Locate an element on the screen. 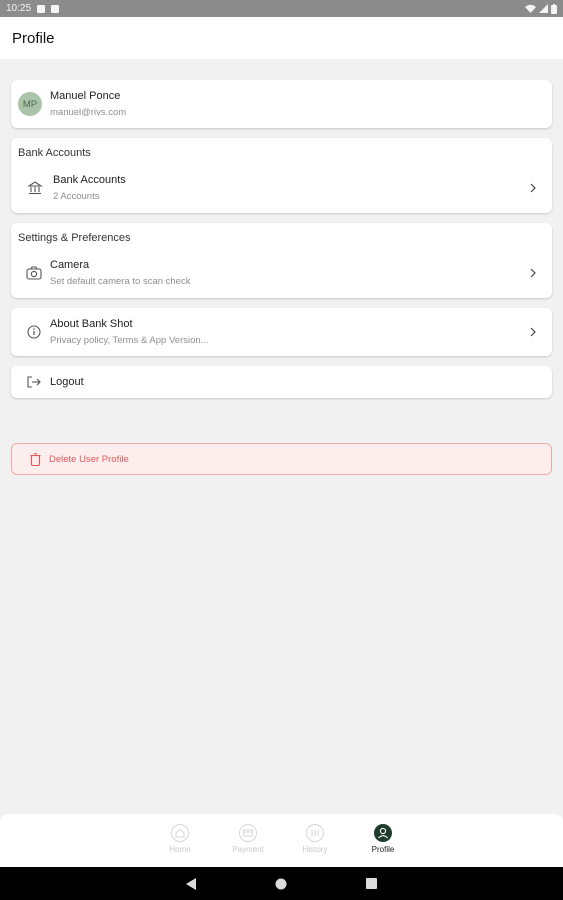 The width and height of the screenshot is (563, 900). camera-item: Camera Set default camera to scan check is located at coordinates (281, 273).